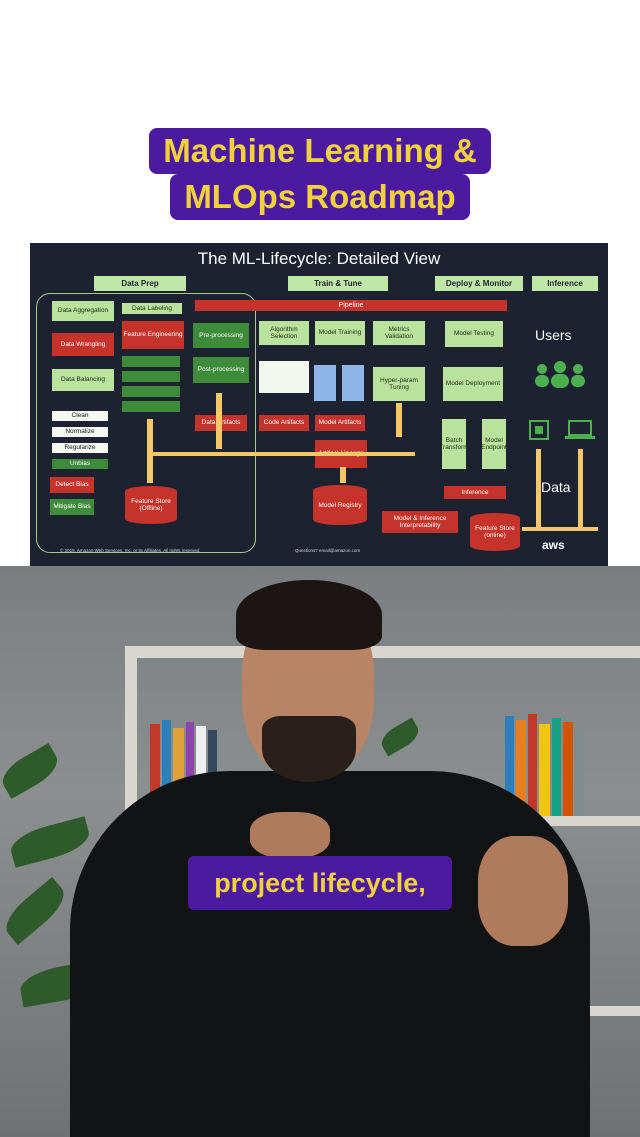 This screenshot has width=640, height=1137. I want to click on box-model-training: Model Training, so click(340, 333).